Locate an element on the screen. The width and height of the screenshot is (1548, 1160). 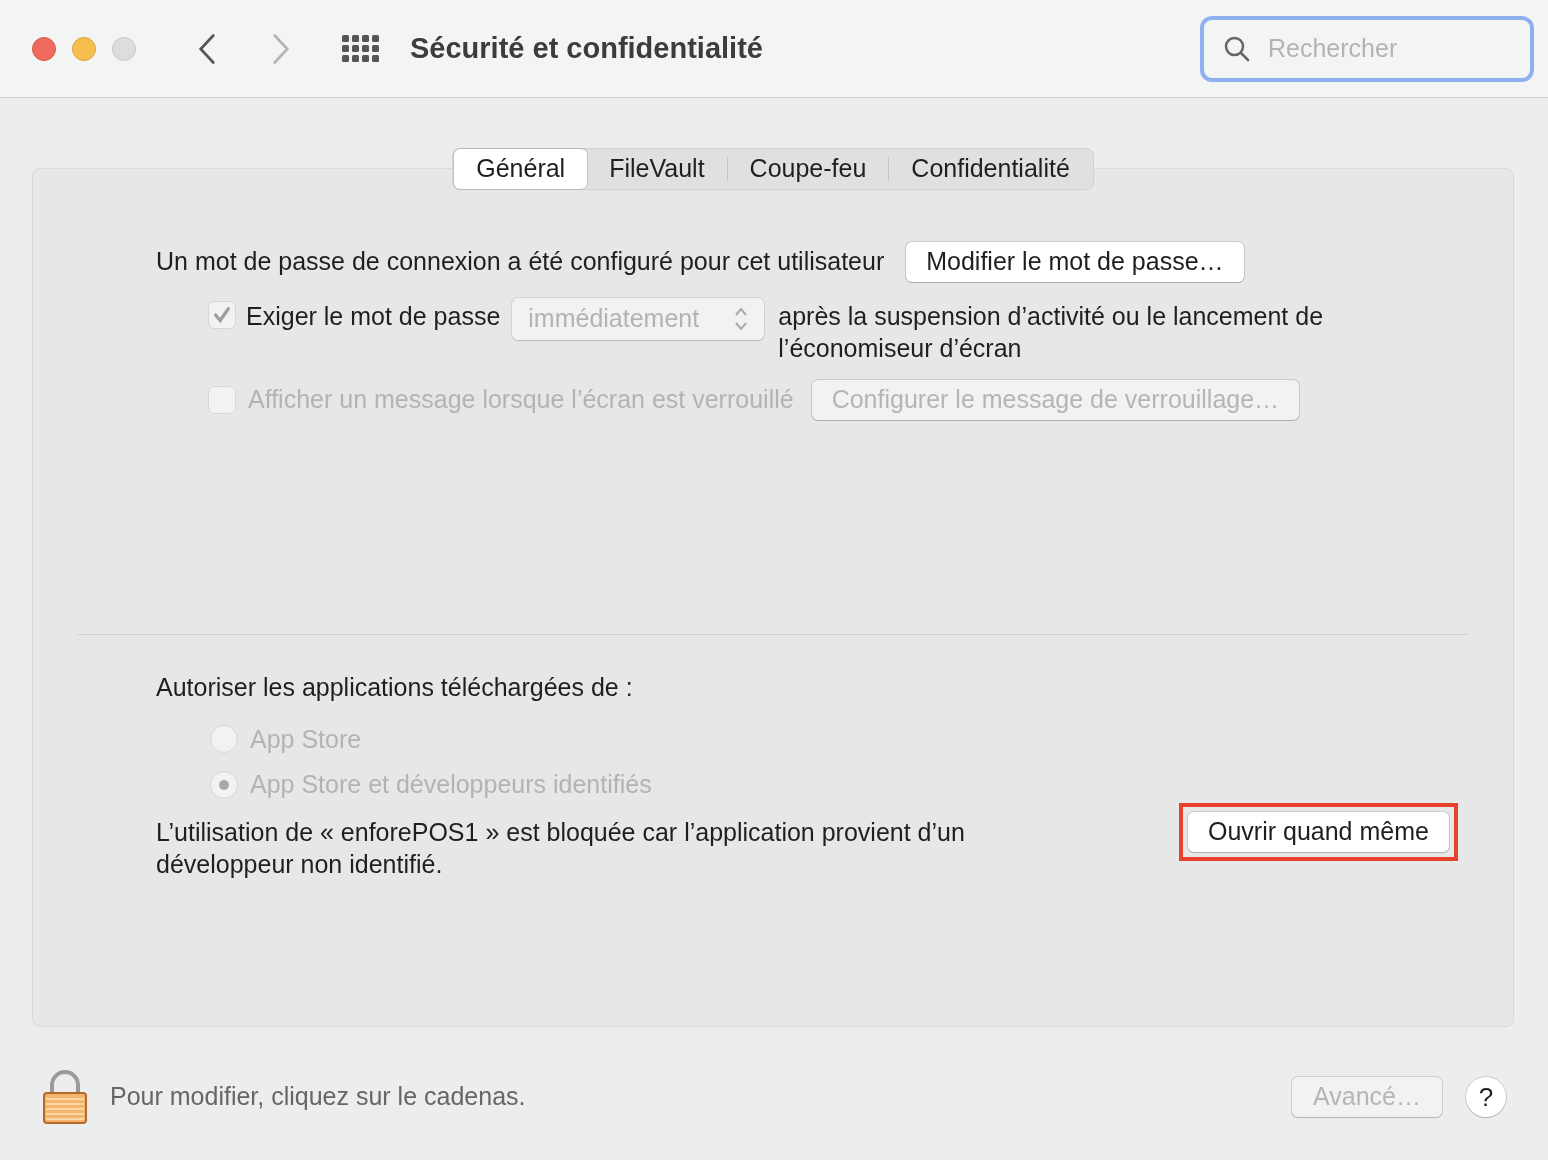
search-field: Rechercher is located at coordinates (1367, 48).